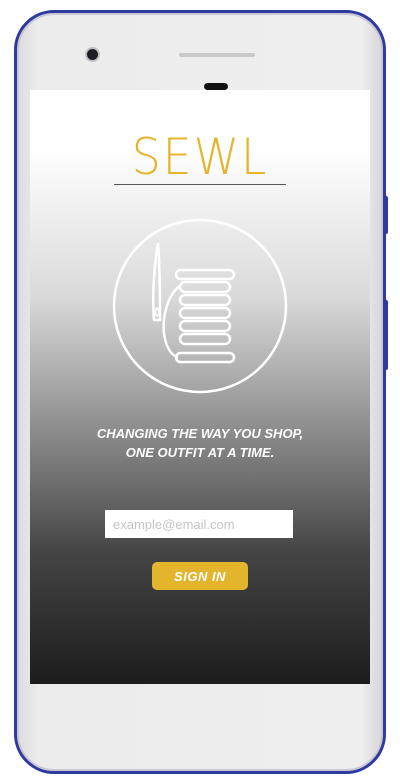  I want to click on thread-spool-needle-icon, so click(200, 306).